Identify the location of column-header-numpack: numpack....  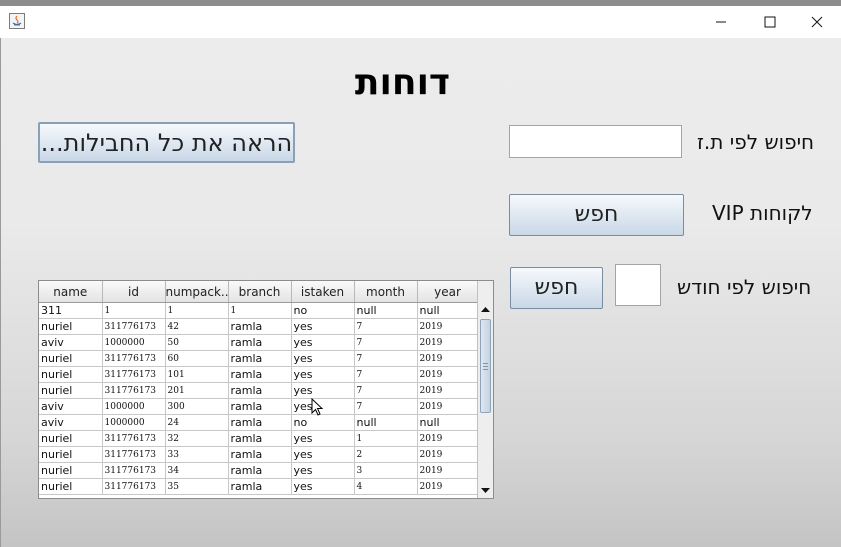
(197, 292).